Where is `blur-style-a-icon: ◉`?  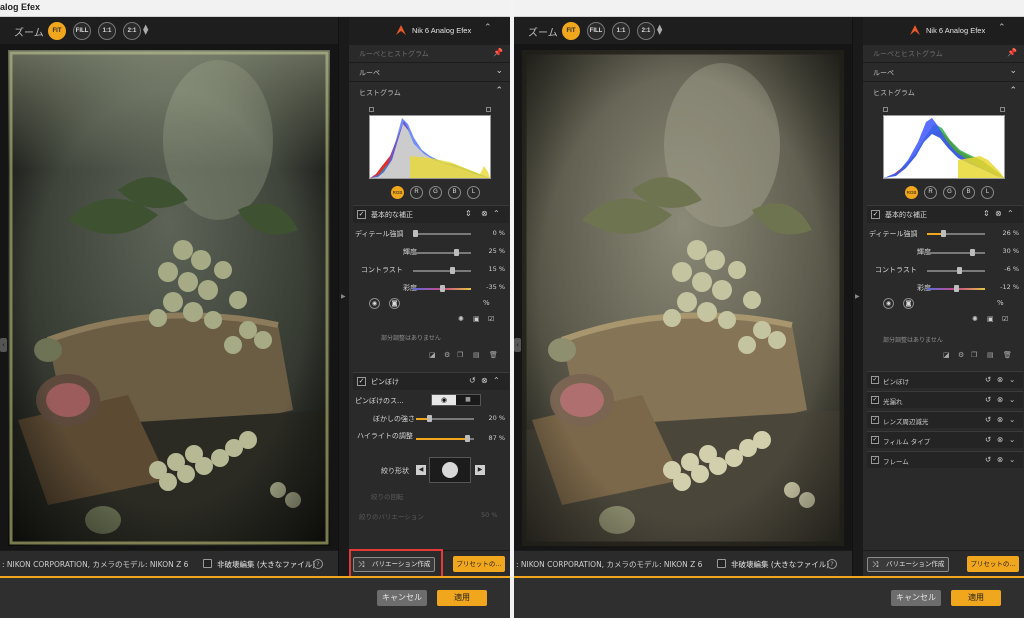
blur-style-a-icon: ◉ is located at coordinates (444, 400).